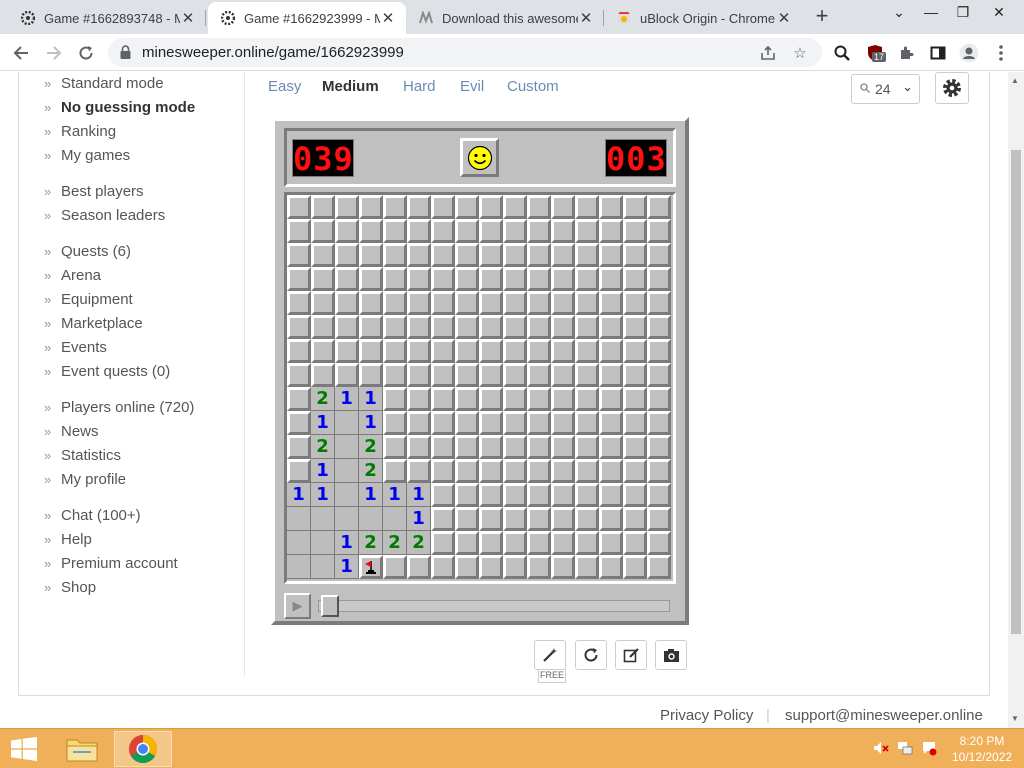 The image size is (1024, 768). What do you see at coordinates (104, 215) in the screenshot?
I see `sidebar-item: » Season leaders` at bounding box center [104, 215].